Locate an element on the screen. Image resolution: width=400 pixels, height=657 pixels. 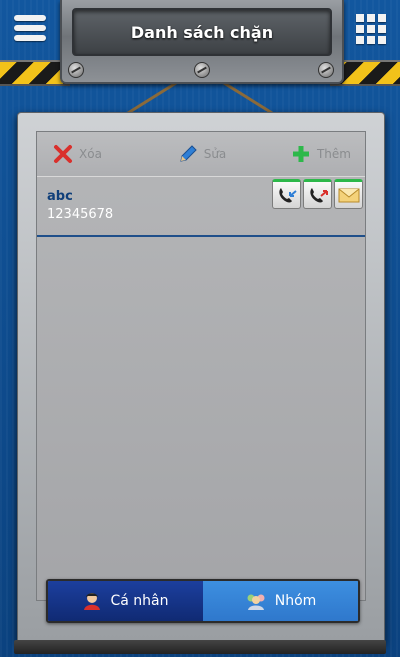
menu-icon is located at coordinates (30, 28).